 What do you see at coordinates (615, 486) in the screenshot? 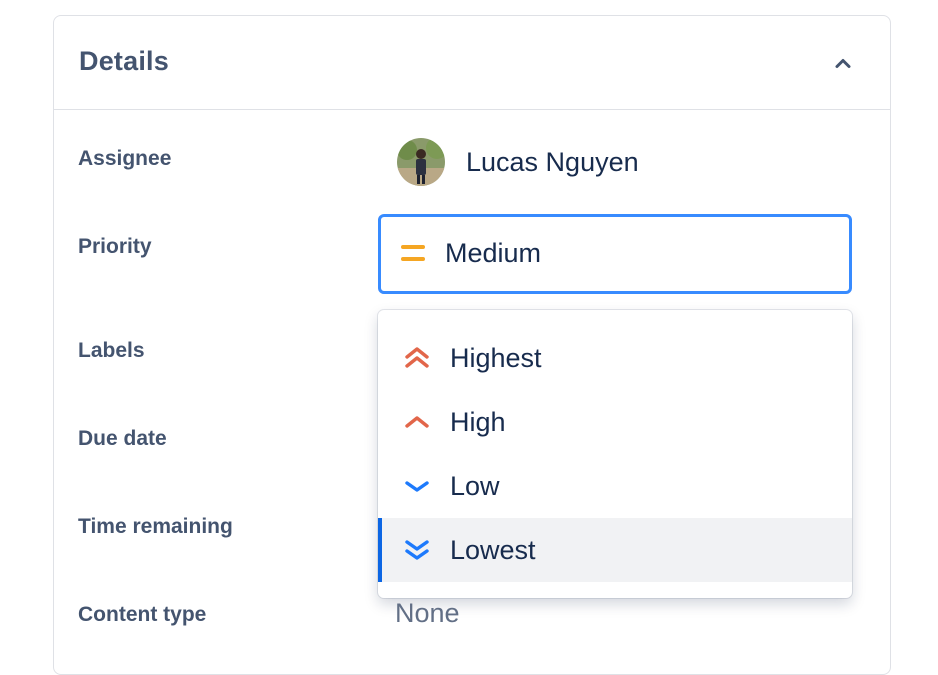
I see `option-low: Low` at bounding box center [615, 486].